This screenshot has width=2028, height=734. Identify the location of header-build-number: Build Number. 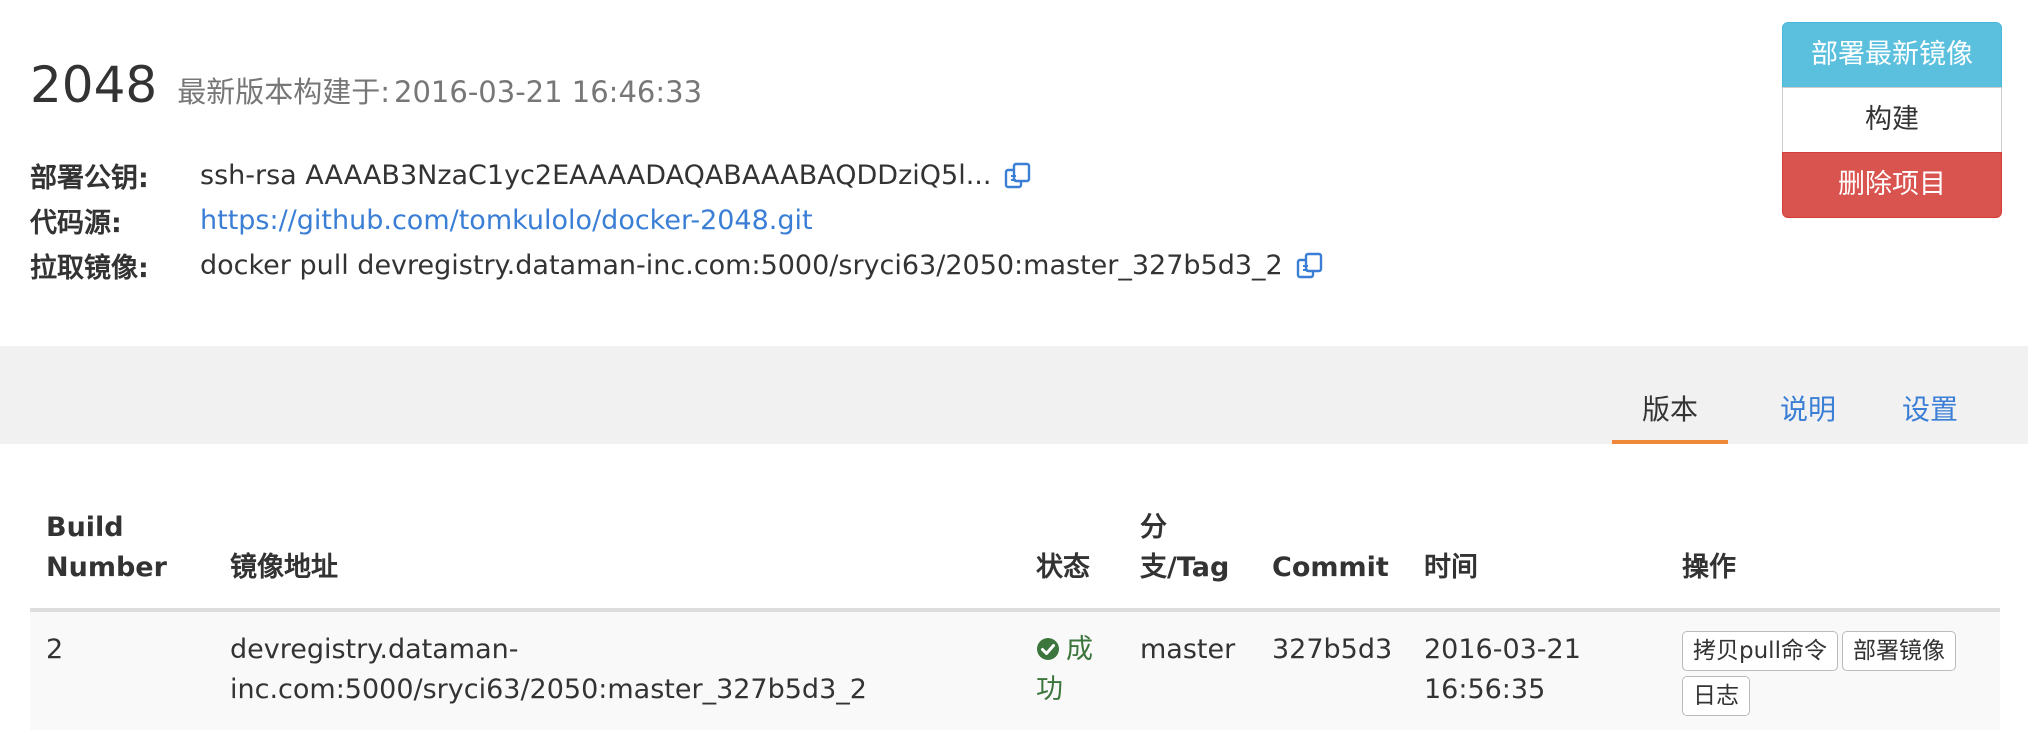
(122, 560).